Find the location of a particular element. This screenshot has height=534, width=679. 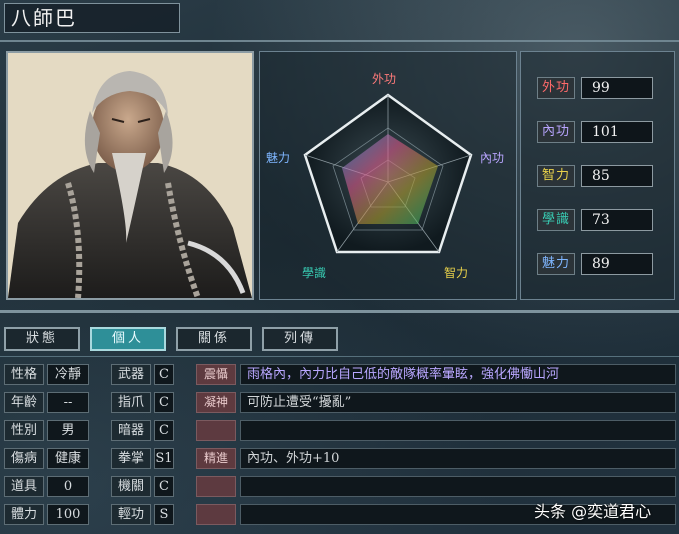

tab-bar: 狀態 個人 關係 列傳 is located at coordinates (171, 339).